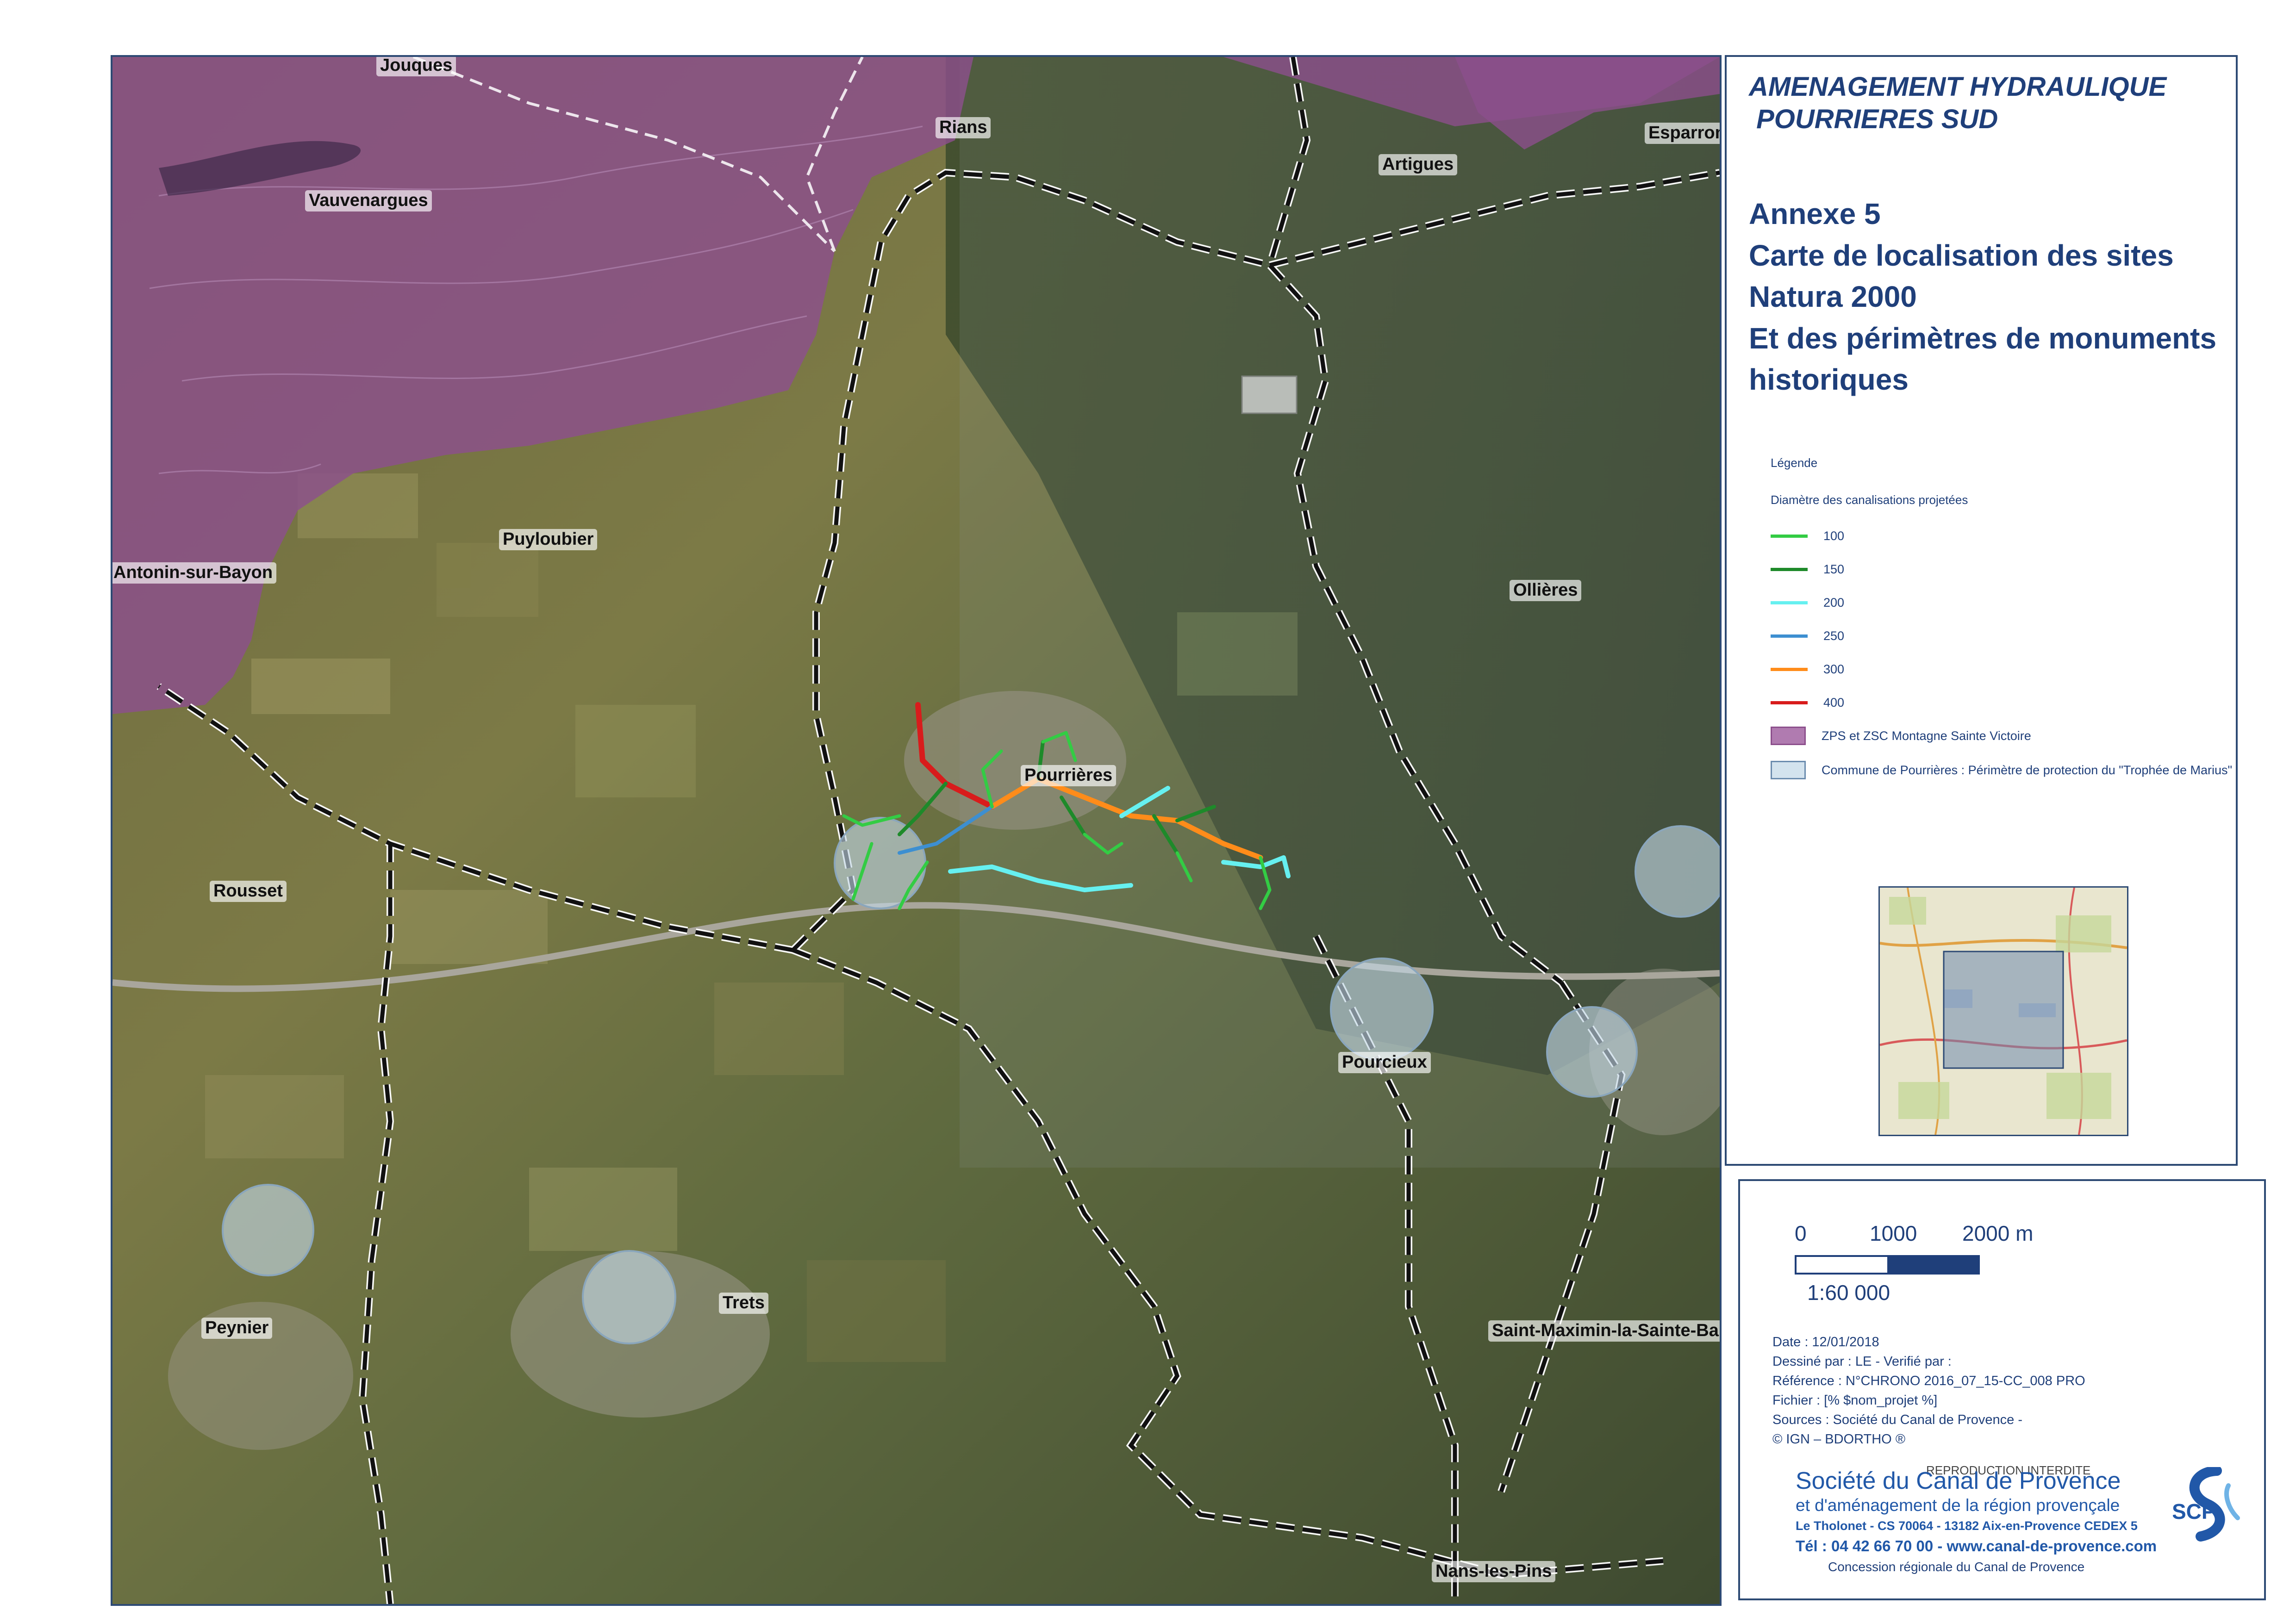  What do you see at coordinates (1862, 1361) in the screenshot?
I see `meta-author: Dessiné par : LE - Verifié par :` at bounding box center [1862, 1361].